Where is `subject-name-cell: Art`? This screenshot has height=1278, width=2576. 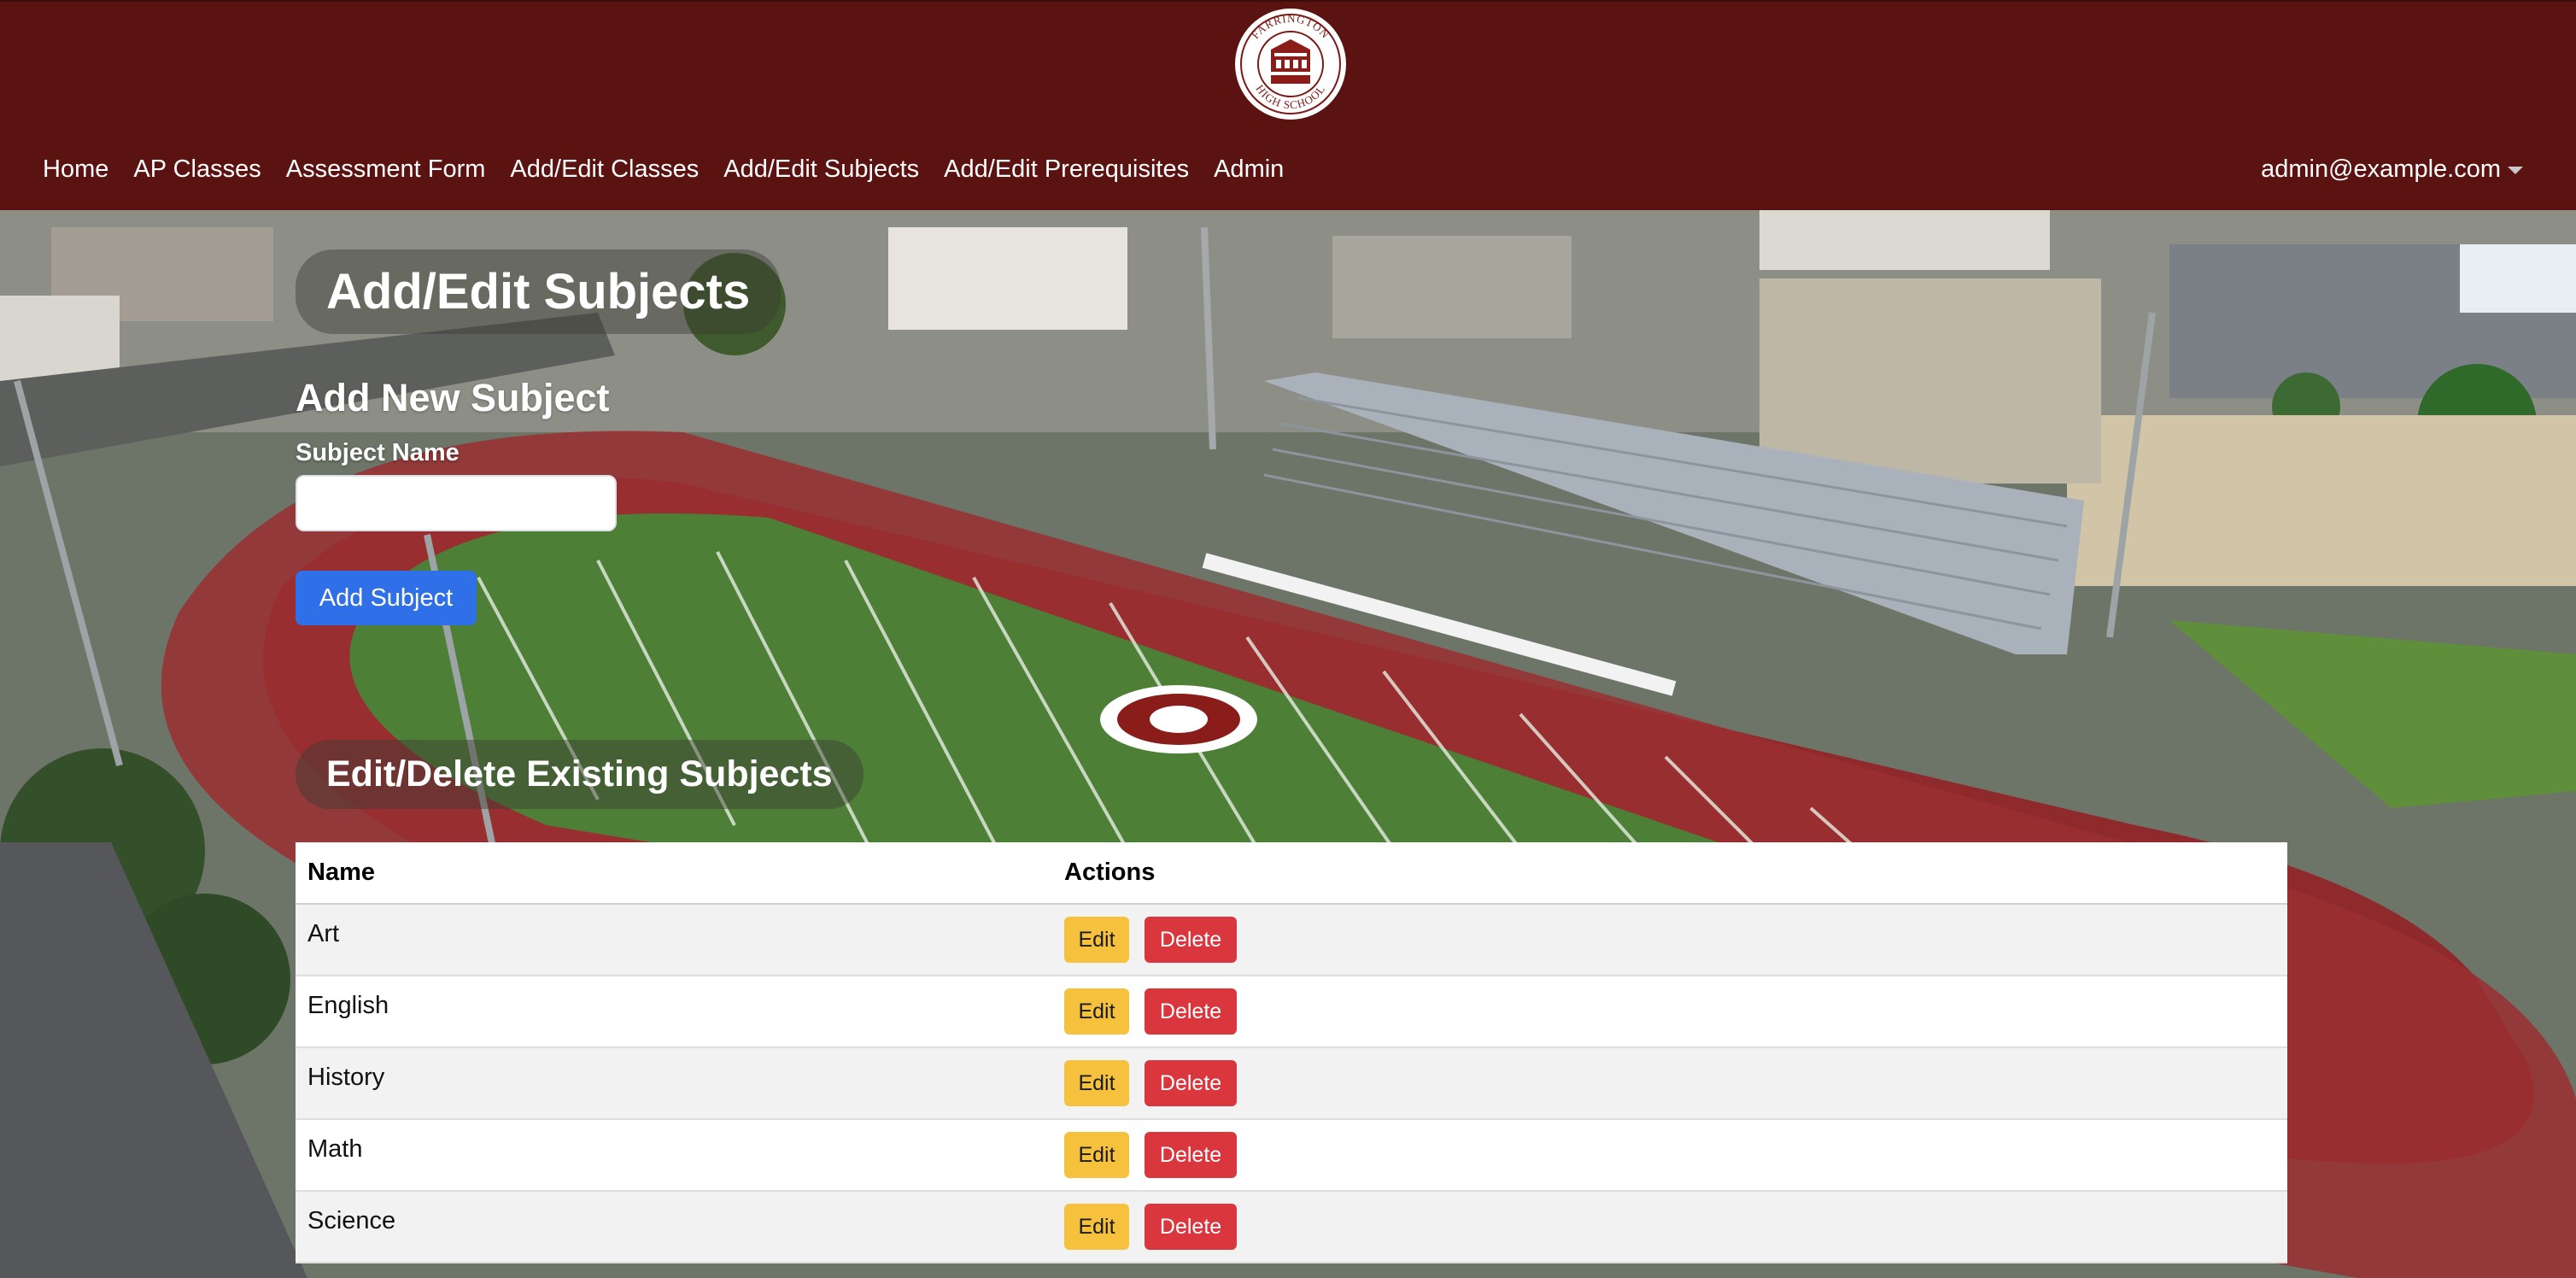 subject-name-cell: Art is located at coordinates (674, 940).